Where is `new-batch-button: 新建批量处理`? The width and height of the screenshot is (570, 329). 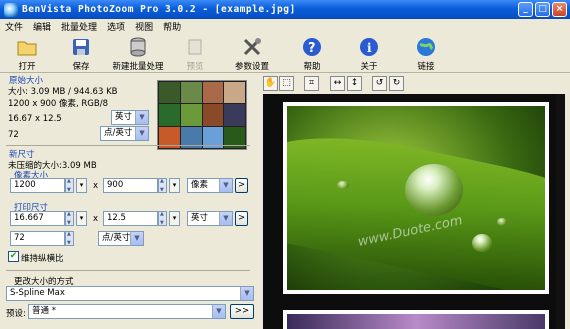
new-batch-button: 新建批量处理 is located at coordinates (138, 53).